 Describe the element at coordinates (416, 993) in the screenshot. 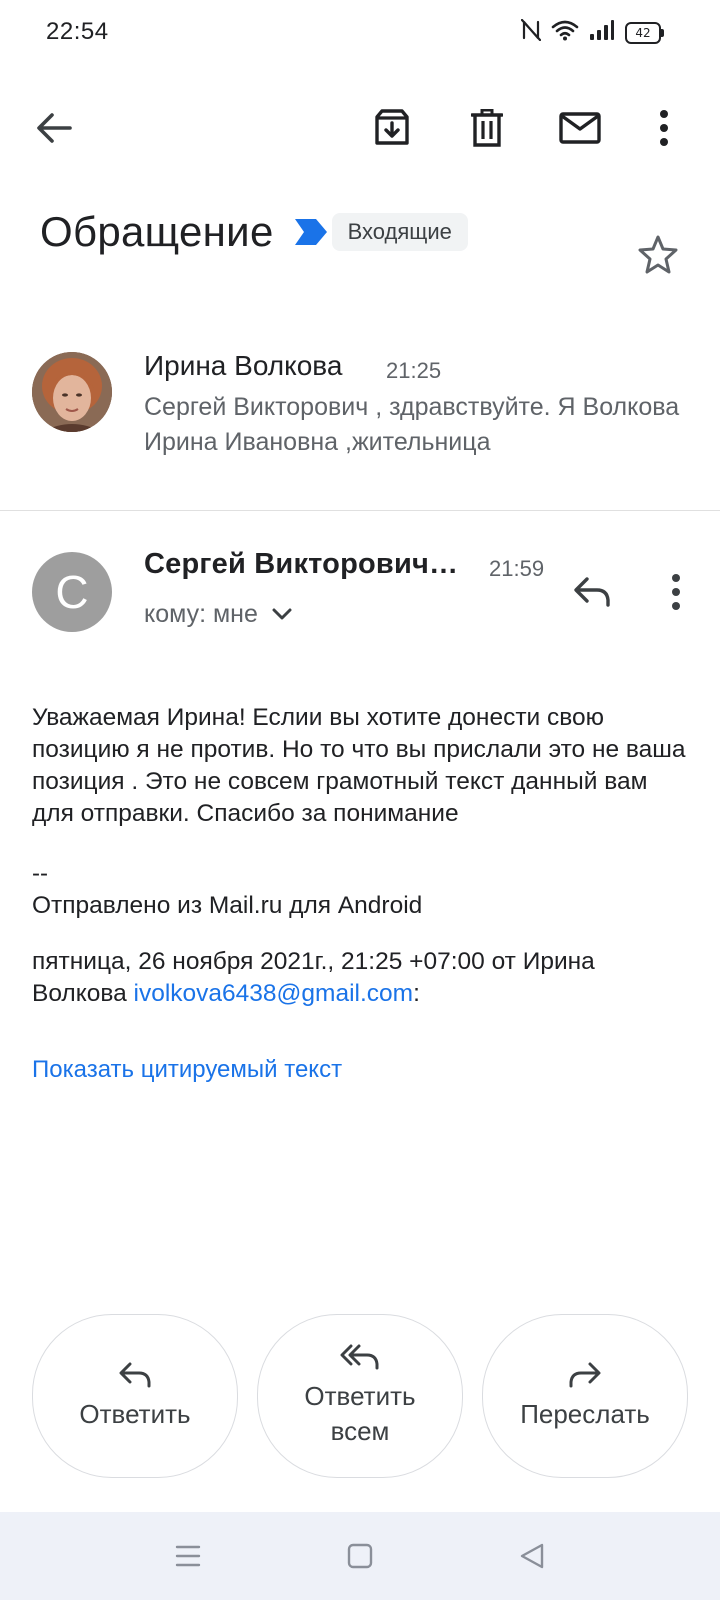

I see `quote-header-colon: :` at that location.